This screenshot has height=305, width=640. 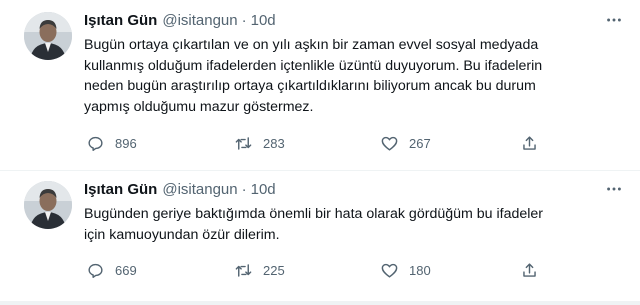 I want to click on reply-count: 896, so click(x=126, y=143).